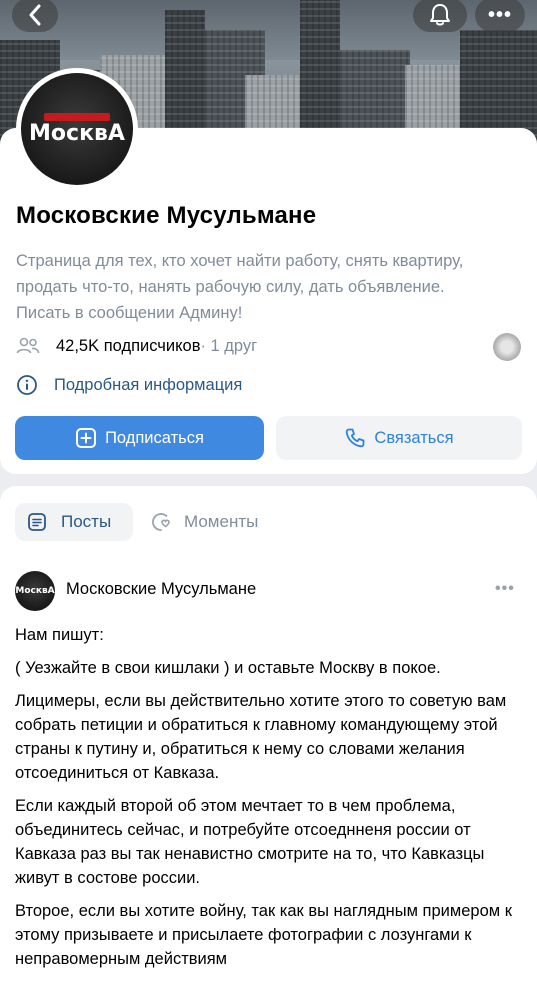  What do you see at coordinates (27, 385) in the screenshot?
I see `info-icon` at bounding box center [27, 385].